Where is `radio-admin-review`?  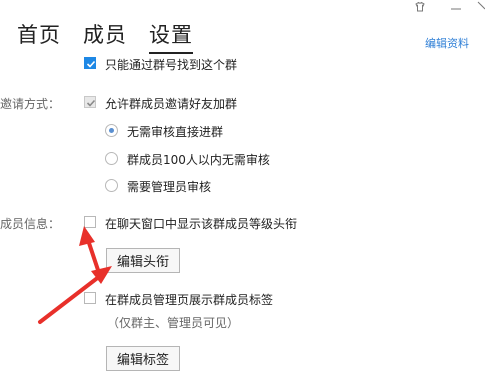 radio-admin-review is located at coordinates (111, 185).